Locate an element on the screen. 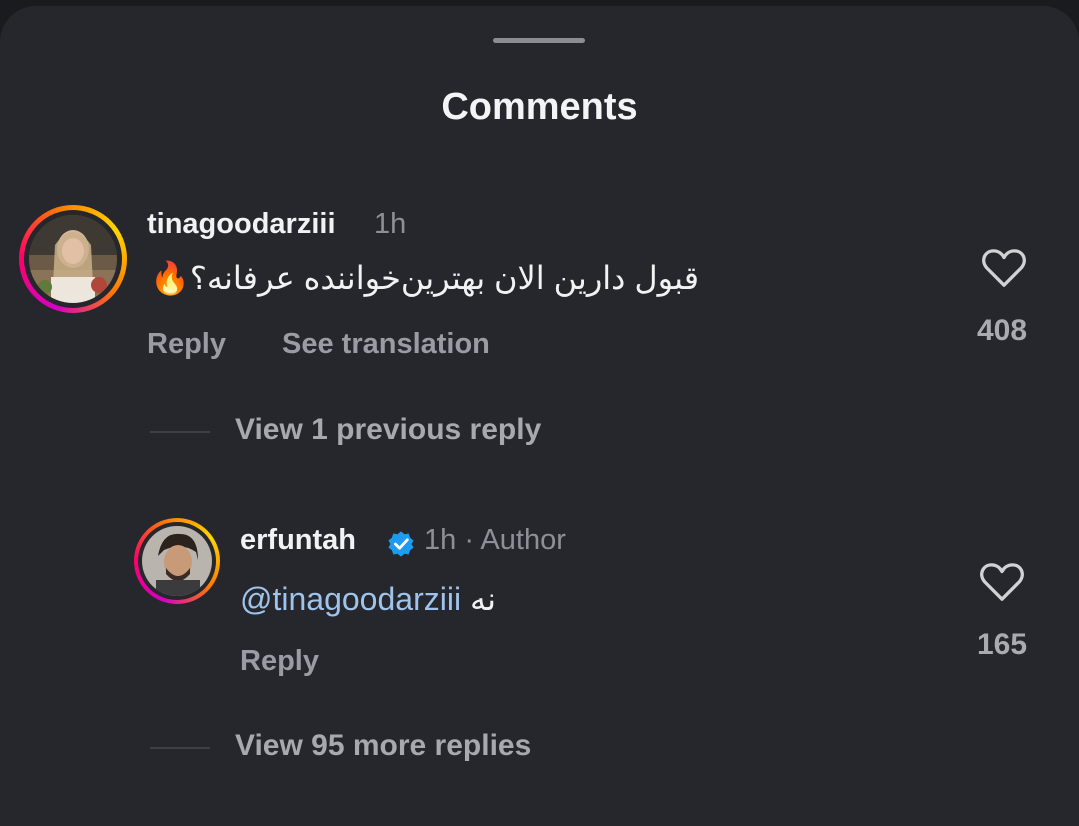 This screenshot has height=826, width=1079. reply-meta: 1h · Author is located at coordinates (495, 540).